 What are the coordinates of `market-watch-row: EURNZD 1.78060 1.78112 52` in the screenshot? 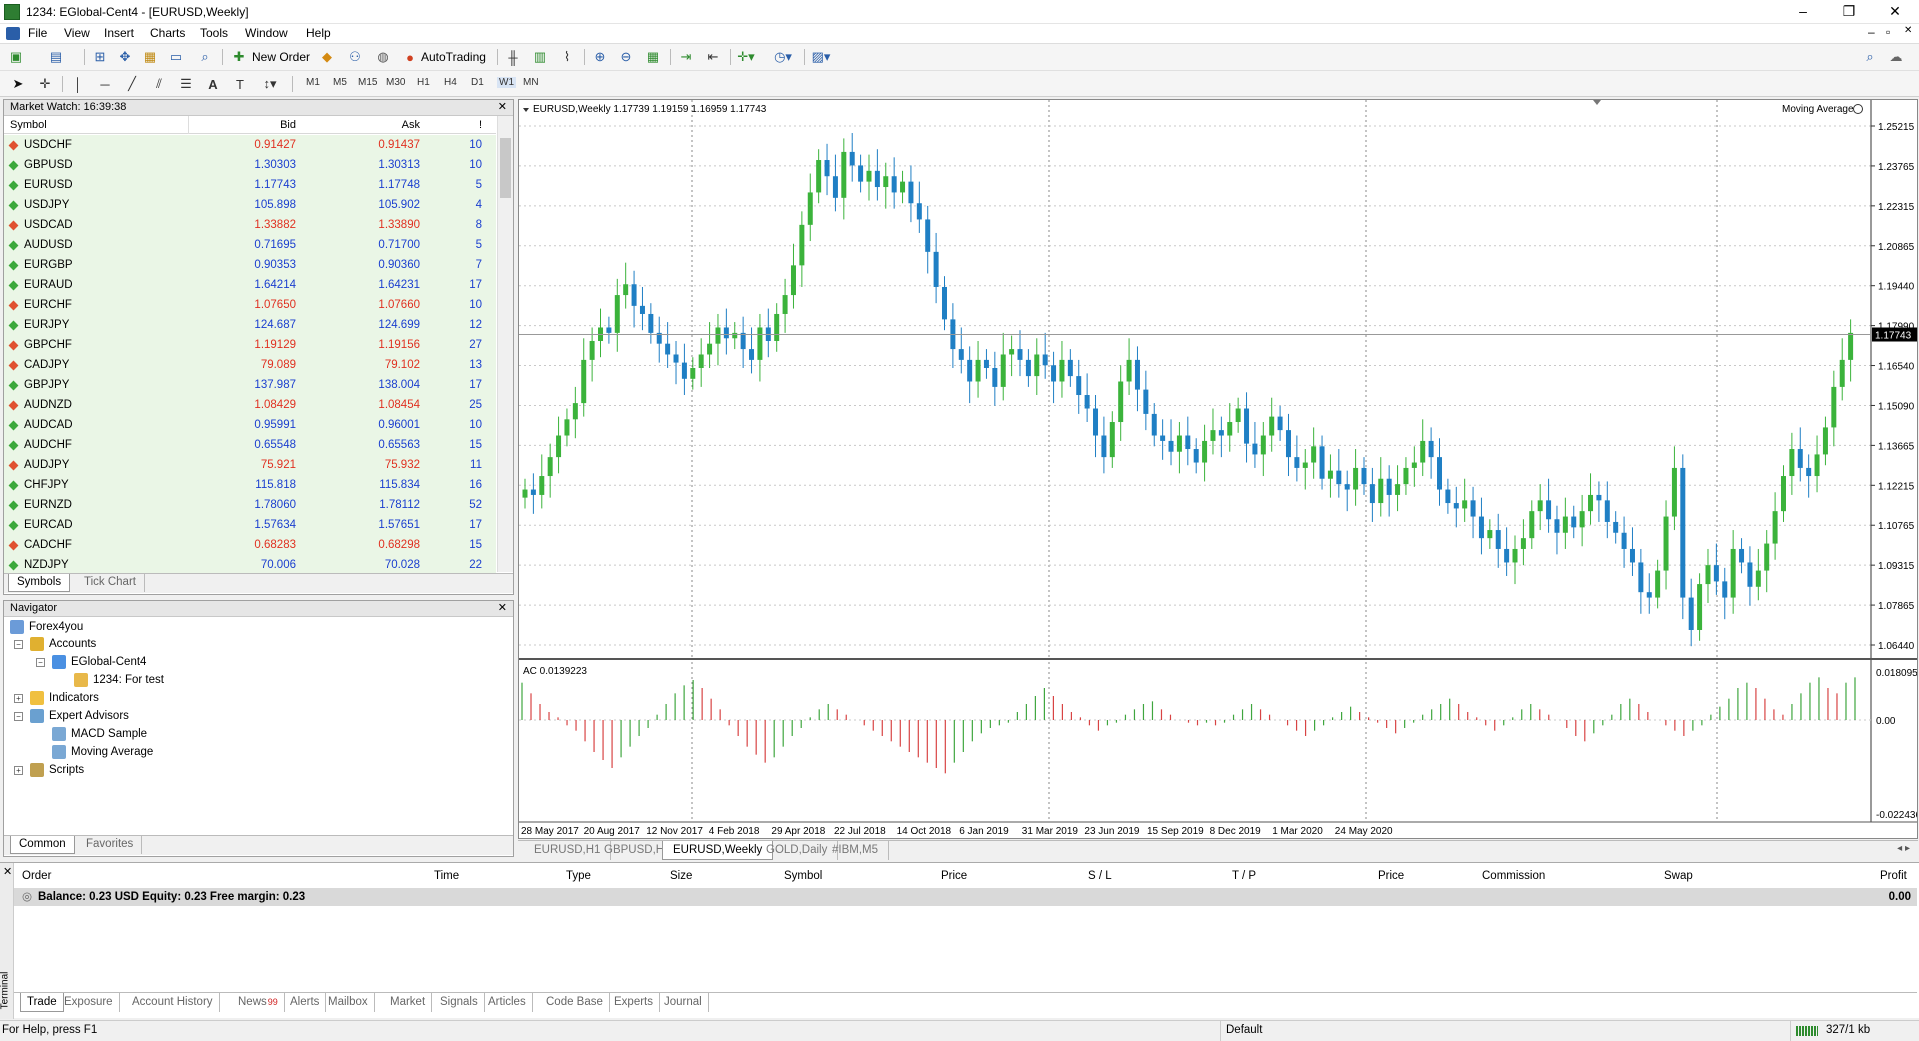 It's located at (250, 505).